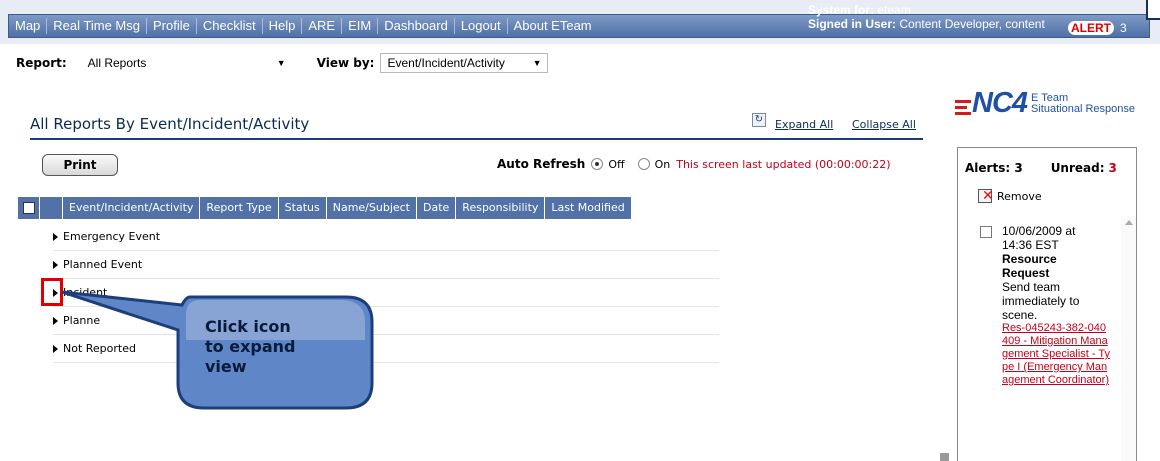  What do you see at coordinates (386, 321) in the screenshot?
I see `table-row: Planne` at bounding box center [386, 321].